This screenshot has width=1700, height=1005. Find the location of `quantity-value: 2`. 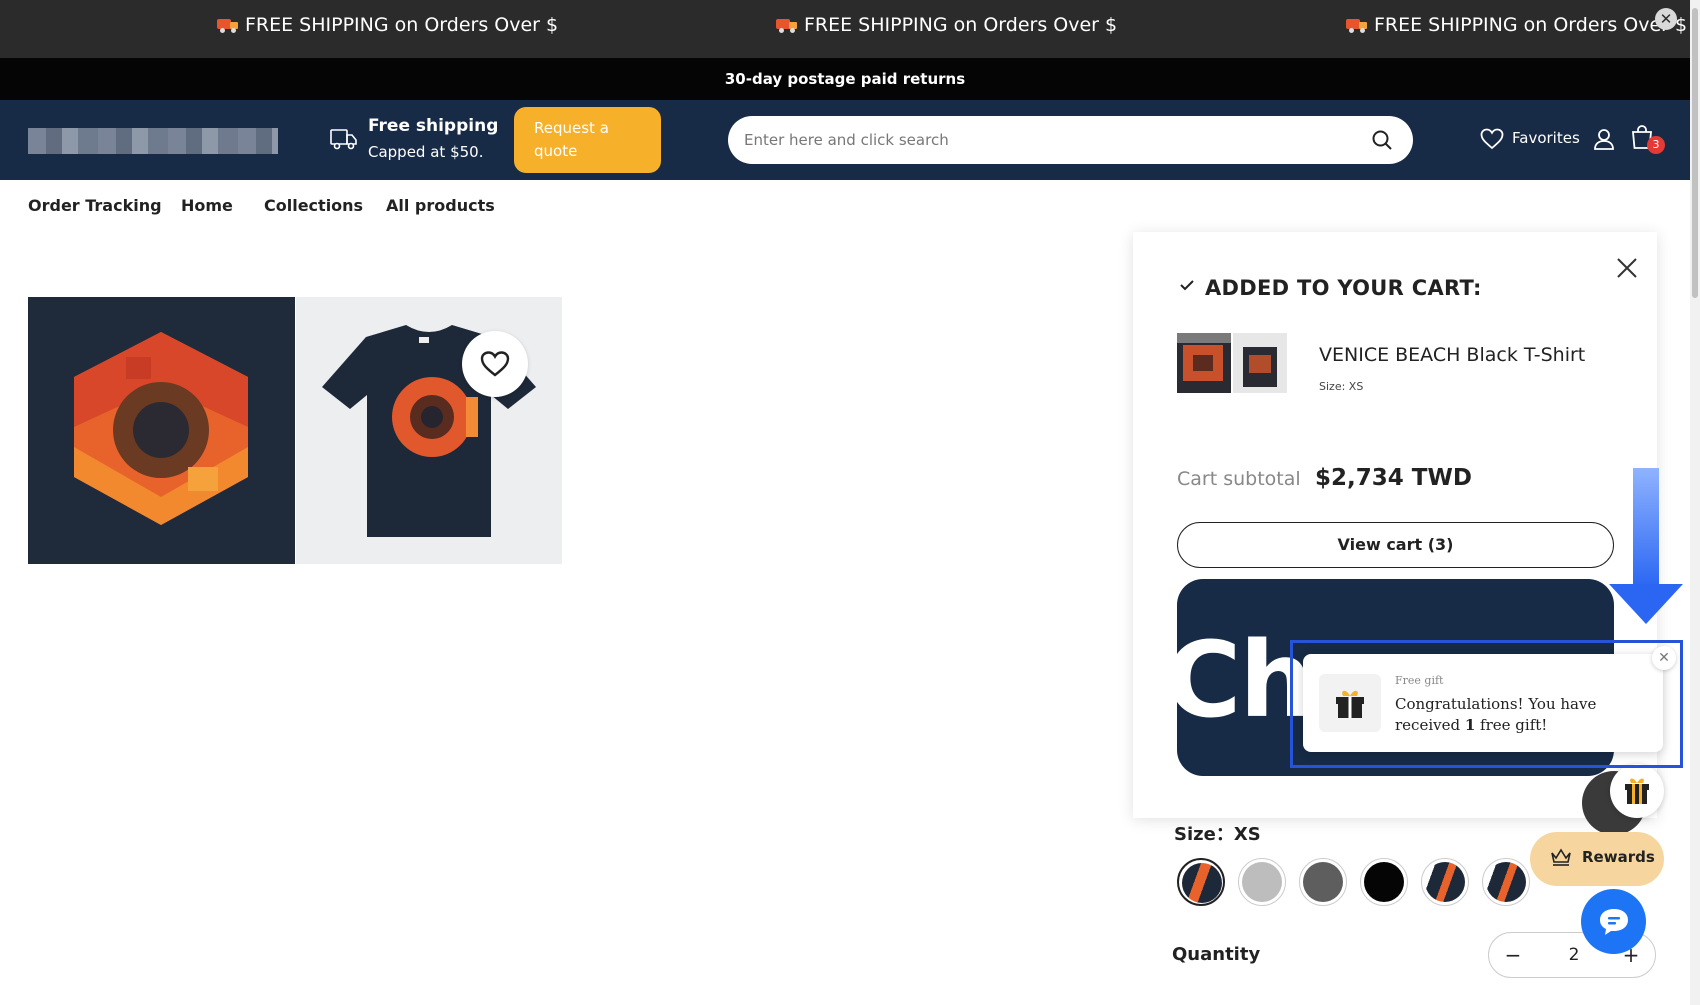

quantity-value: 2 is located at coordinates (1574, 955).